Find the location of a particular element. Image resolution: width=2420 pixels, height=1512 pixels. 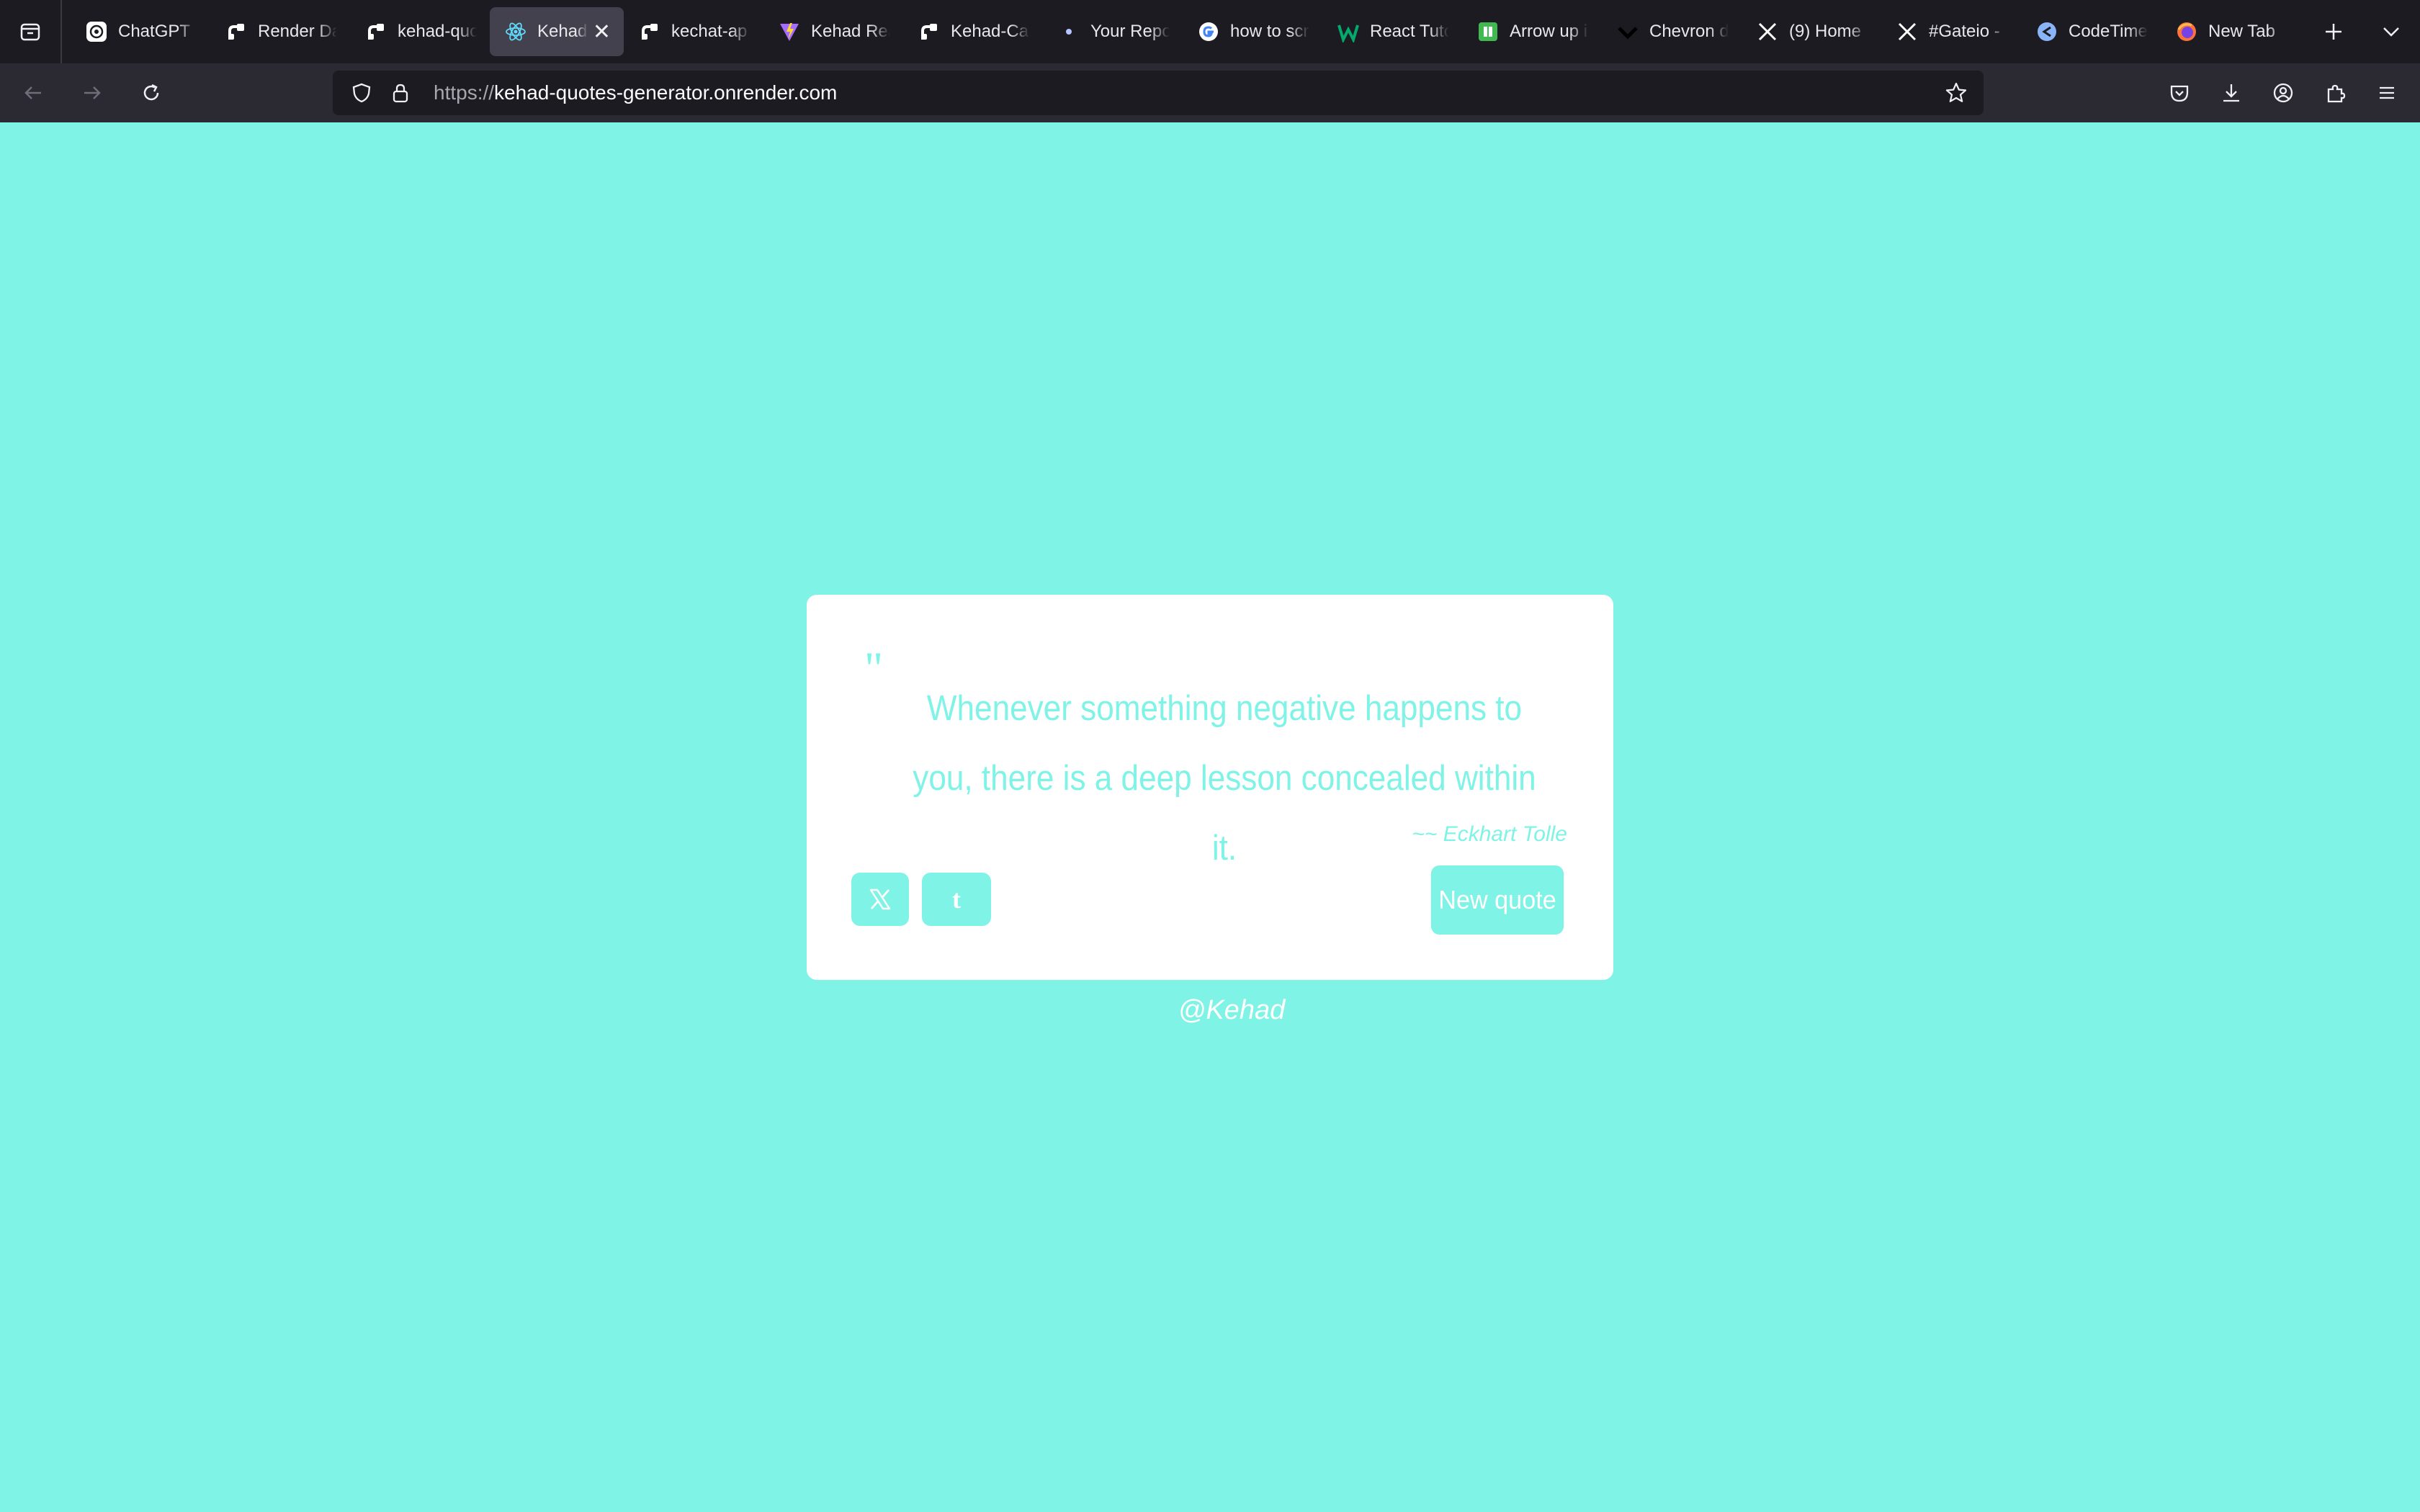

tab-label: how to scr is located at coordinates (1269, 31).